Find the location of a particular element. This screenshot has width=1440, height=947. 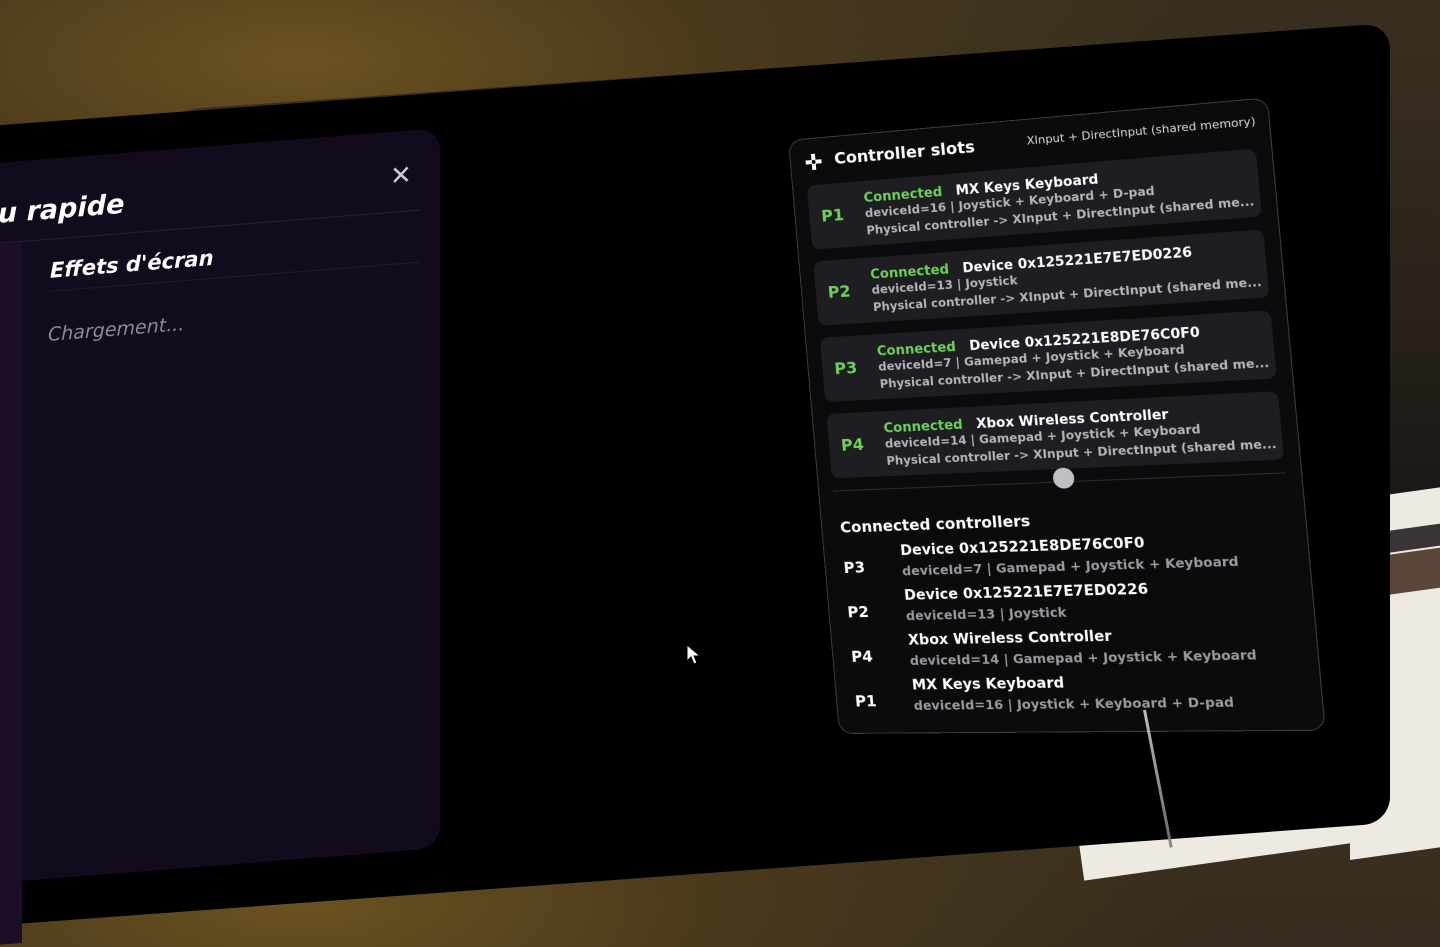

controller-slot-id: P2 is located at coordinates (858, 612).